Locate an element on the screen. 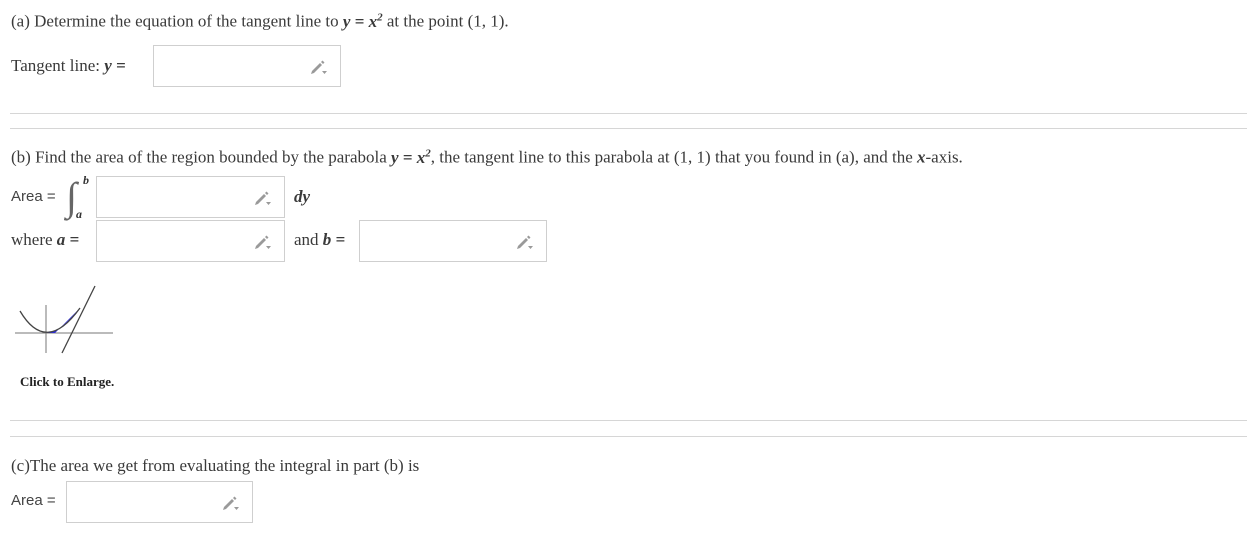  shaded-region is located at coordinates (63, 320).